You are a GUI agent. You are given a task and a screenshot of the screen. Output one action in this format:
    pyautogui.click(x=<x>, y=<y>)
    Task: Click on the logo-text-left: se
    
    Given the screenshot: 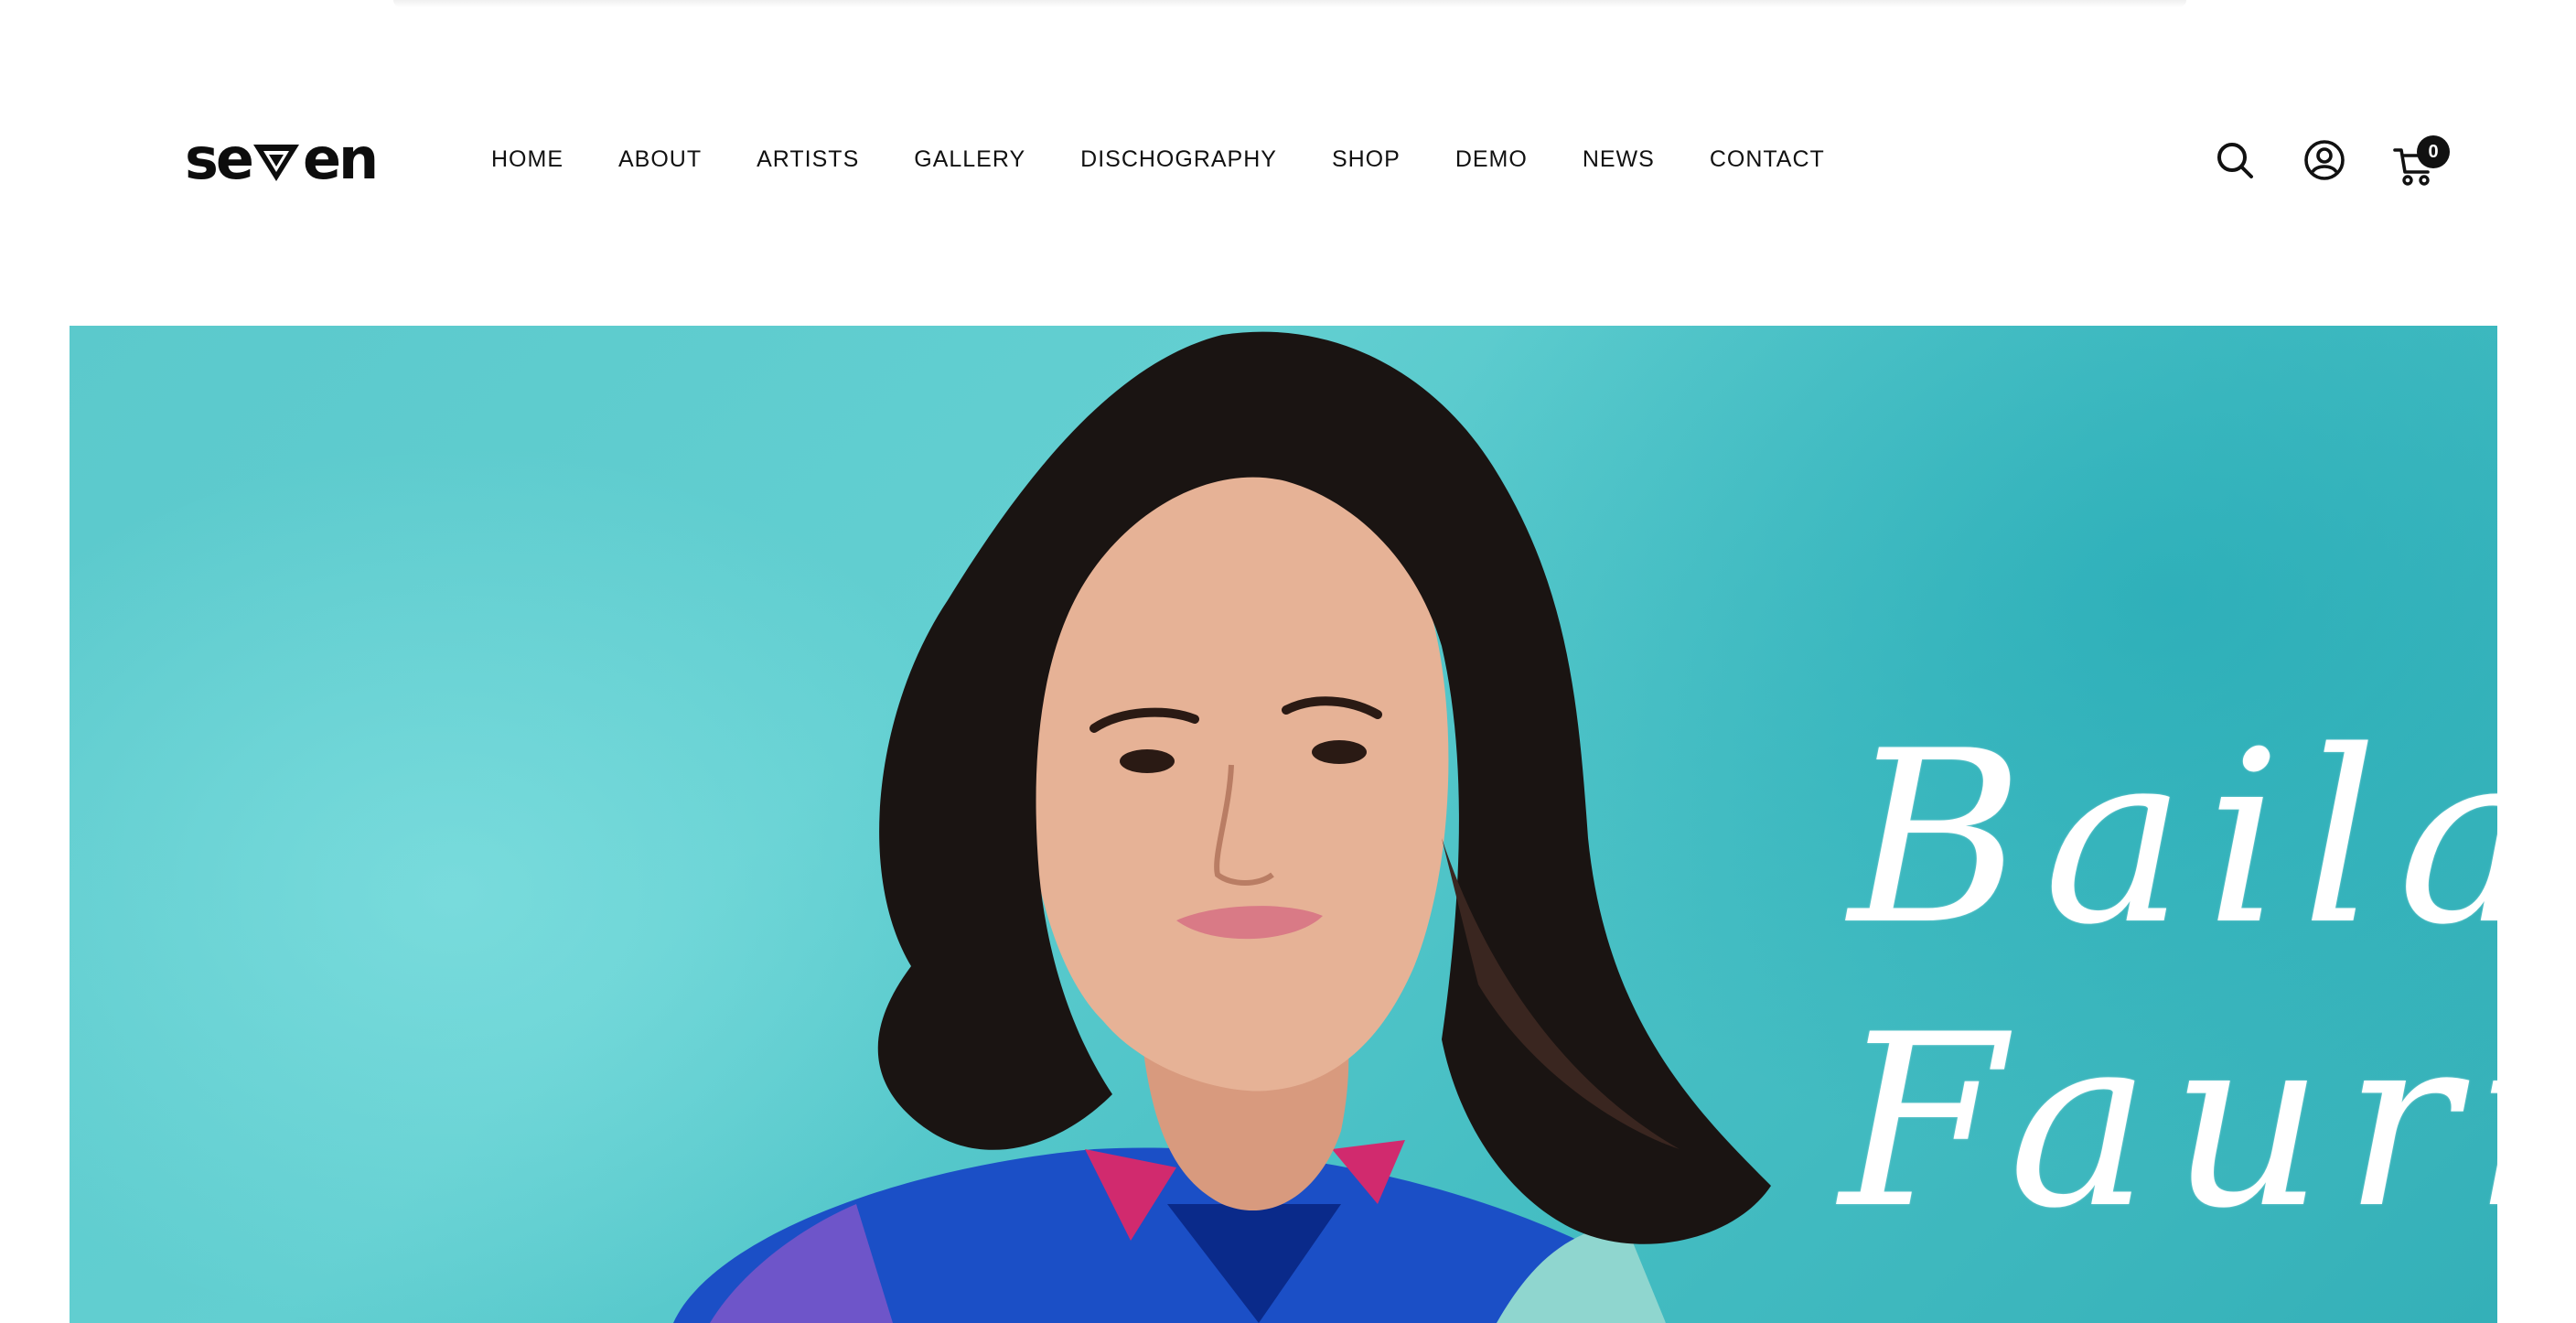 What is the action you would take?
    pyautogui.click(x=220, y=158)
    